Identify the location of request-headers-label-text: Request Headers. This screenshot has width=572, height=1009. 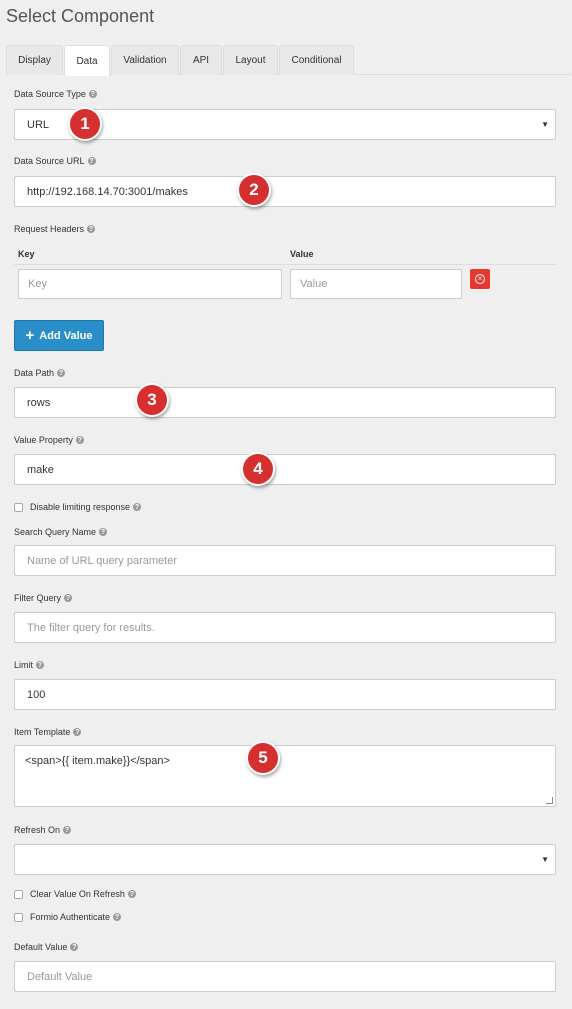
(49, 229).